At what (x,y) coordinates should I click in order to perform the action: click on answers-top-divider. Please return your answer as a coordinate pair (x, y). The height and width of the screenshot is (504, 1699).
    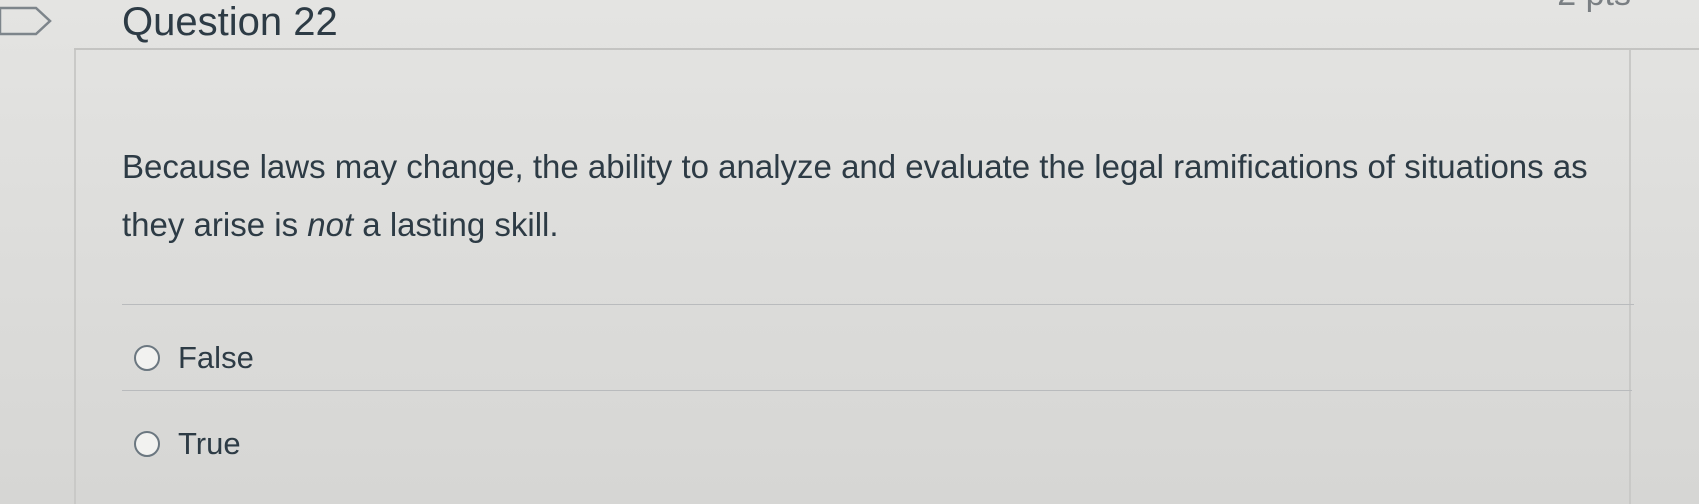
    Looking at the image, I should click on (878, 304).